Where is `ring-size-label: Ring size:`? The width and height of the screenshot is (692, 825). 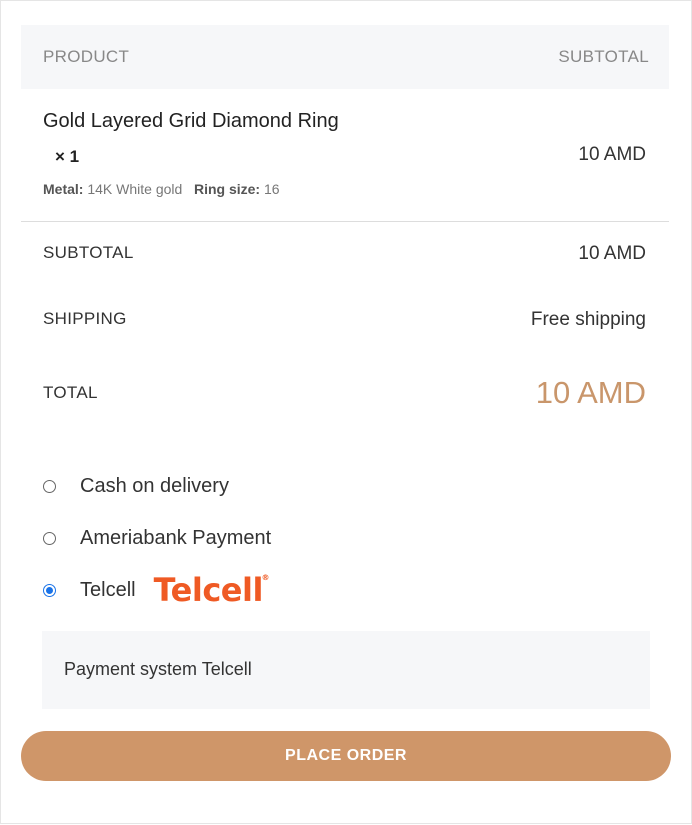 ring-size-label: Ring size: is located at coordinates (227, 189).